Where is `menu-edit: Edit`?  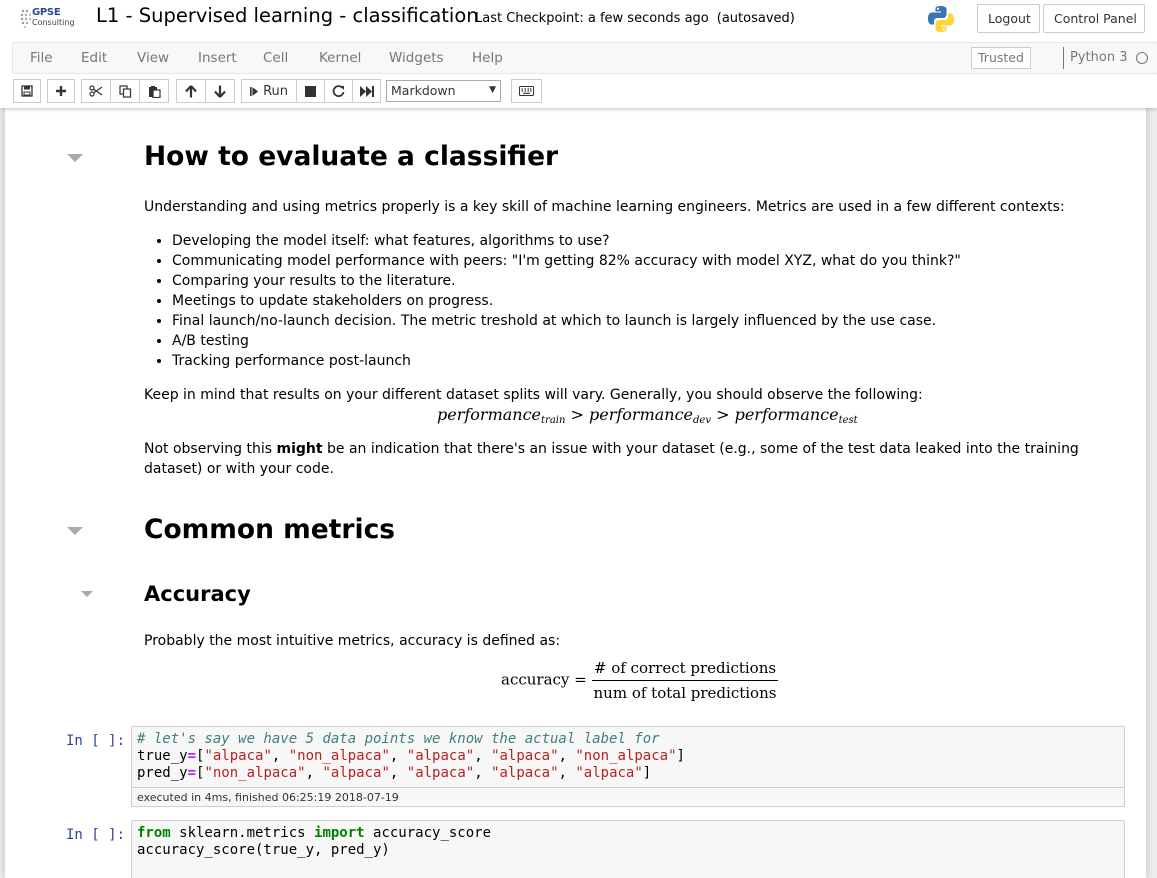 menu-edit: Edit is located at coordinates (94, 58).